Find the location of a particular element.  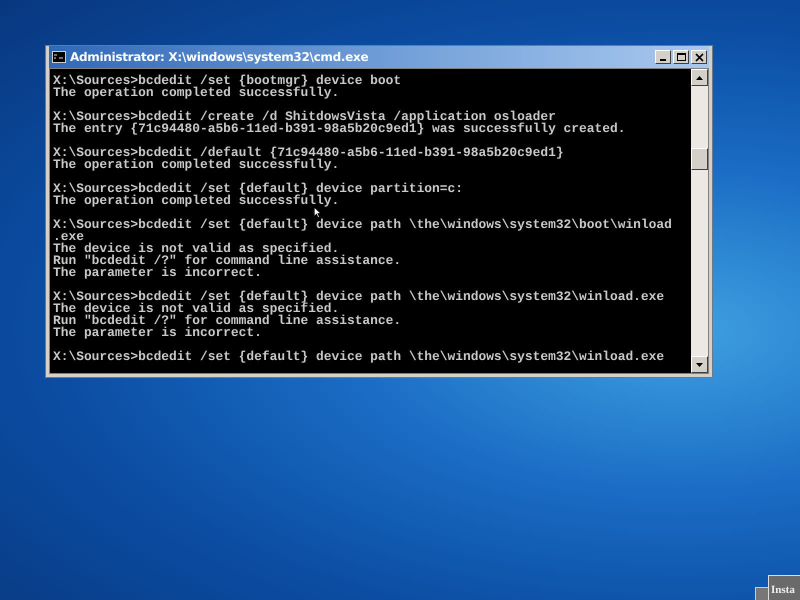

scroll-down-button is located at coordinates (699, 364).